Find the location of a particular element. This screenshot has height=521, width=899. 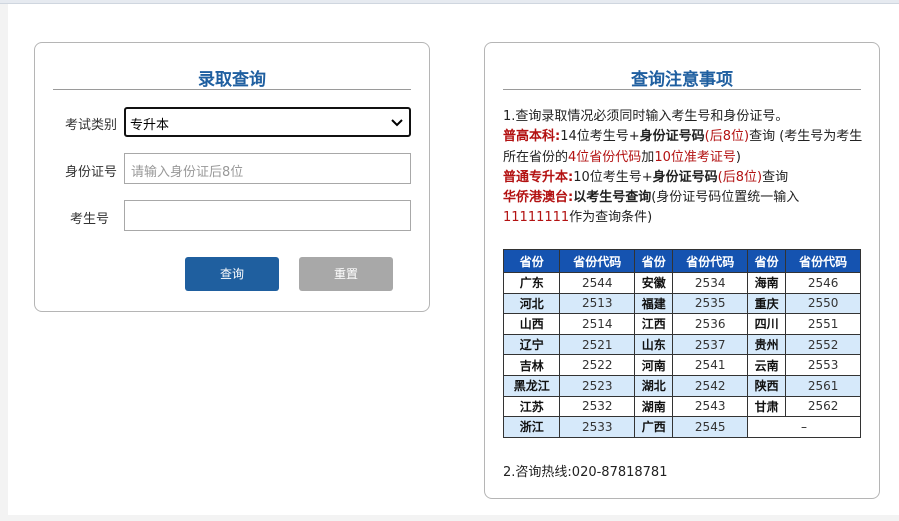

province-name: 黑龙江 is located at coordinates (531, 385).